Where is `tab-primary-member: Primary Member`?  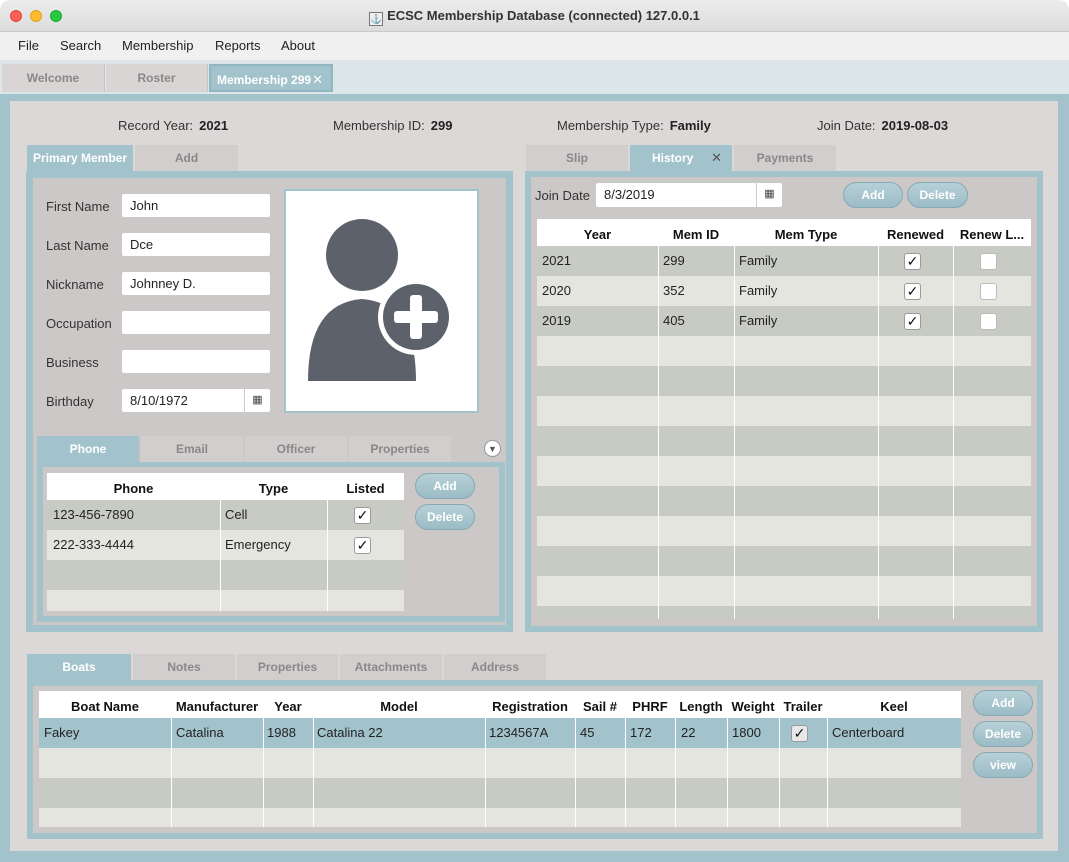 tab-primary-member: Primary Member is located at coordinates (80, 158).